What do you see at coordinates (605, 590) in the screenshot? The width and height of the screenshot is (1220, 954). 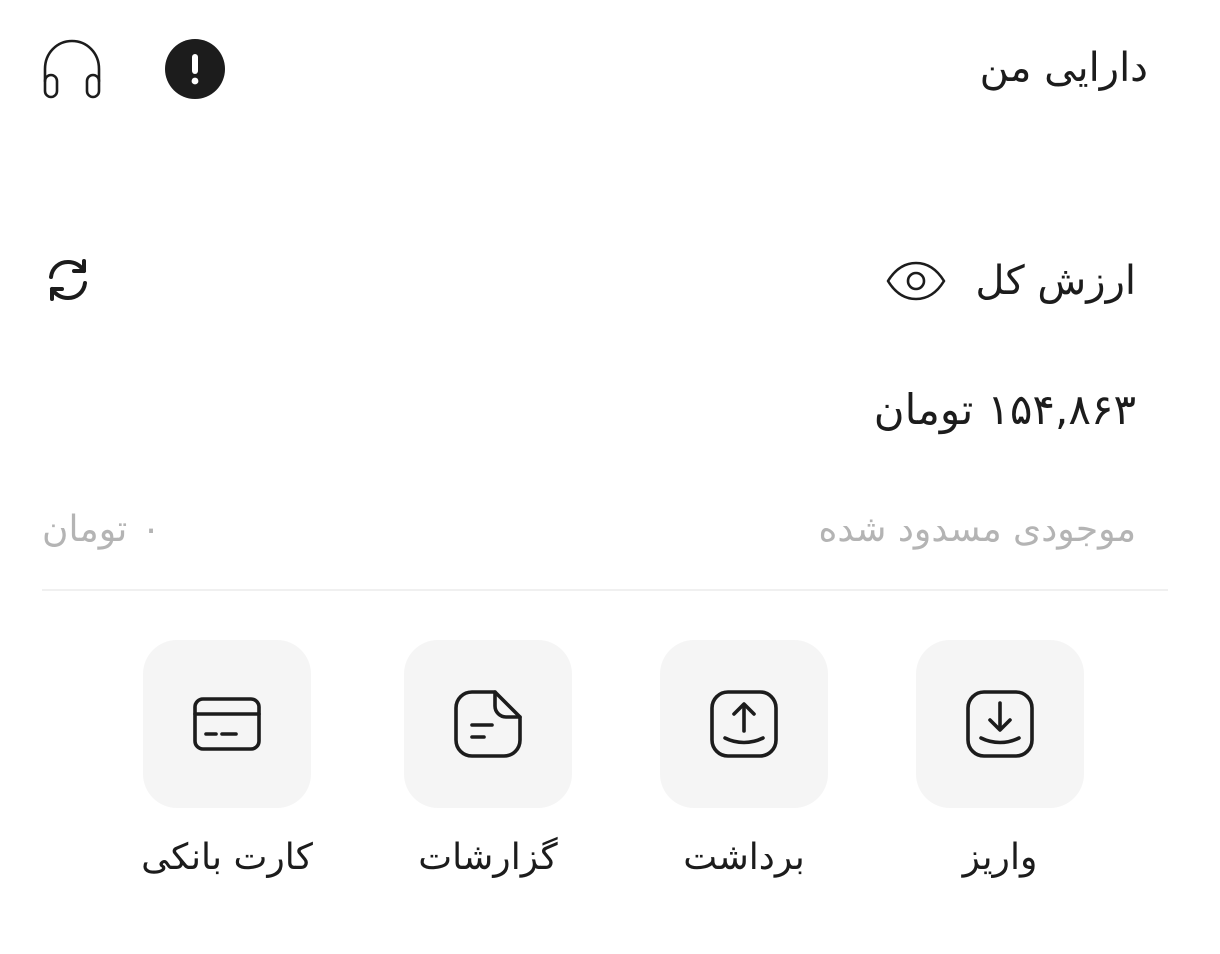 I see `divider` at bounding box center [605, 590].